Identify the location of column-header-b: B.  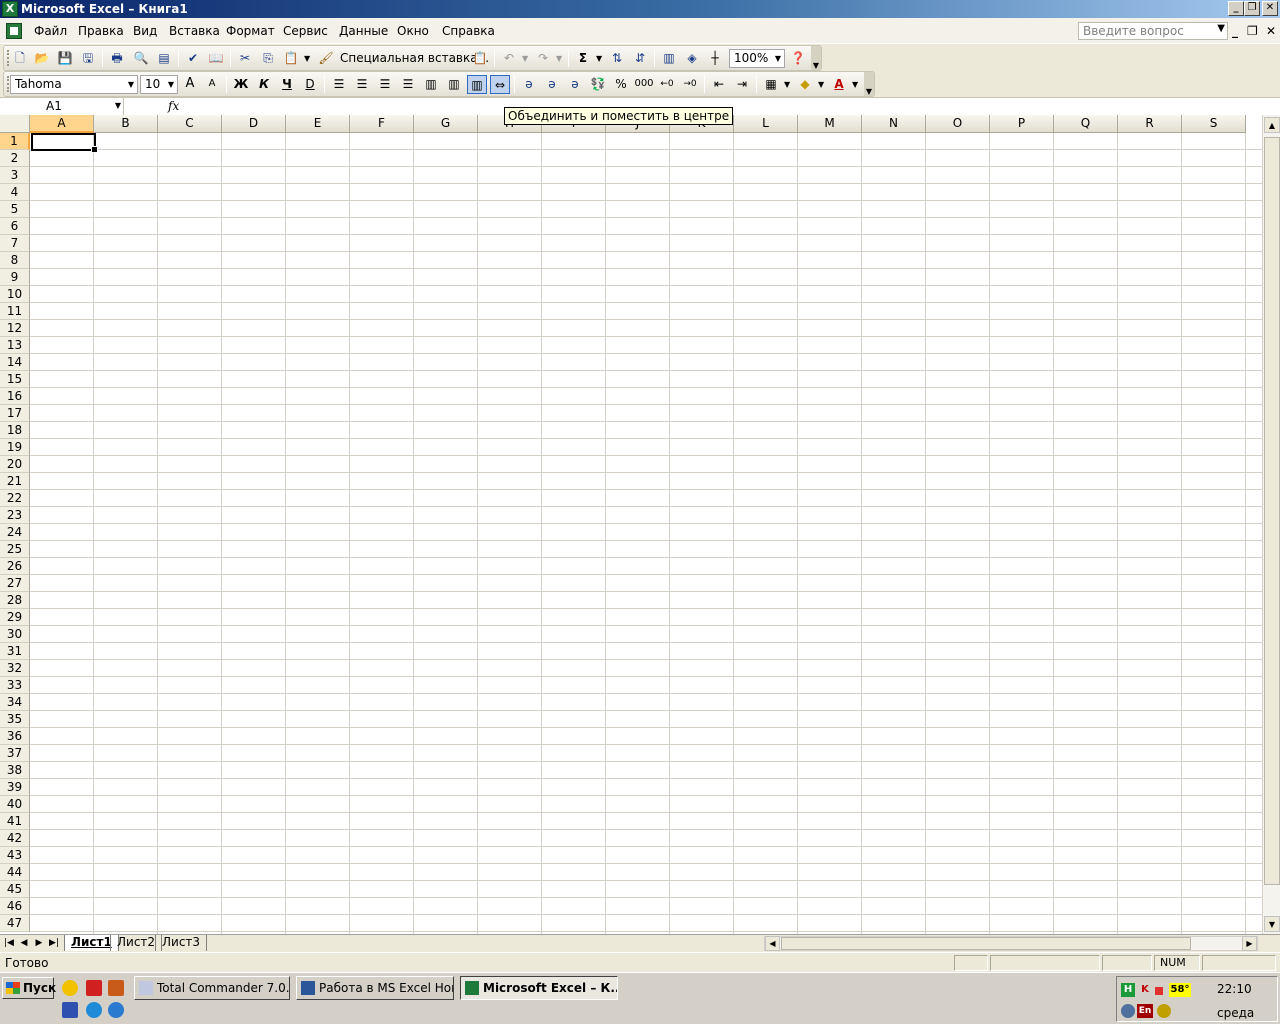
(126, 124).